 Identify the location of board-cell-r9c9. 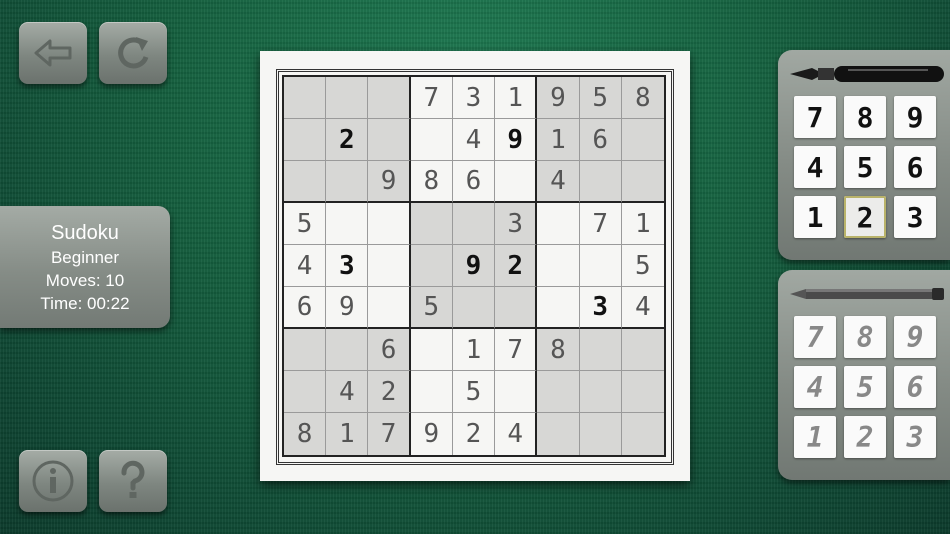
(642, 434).